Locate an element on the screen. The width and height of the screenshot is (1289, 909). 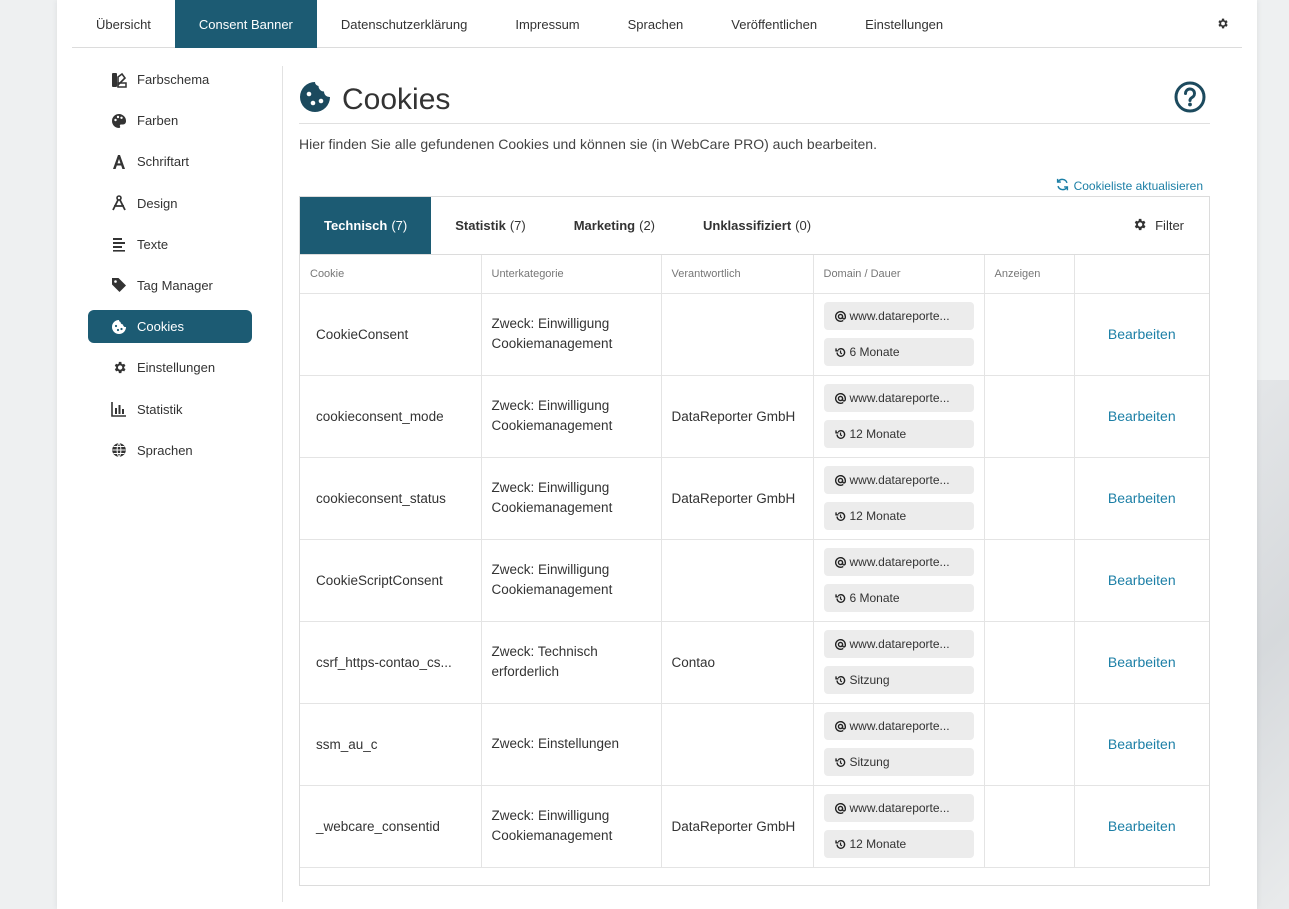
tab-unklassifiziert: Unklassifiziert (0) is located at coordinates (757, 225).